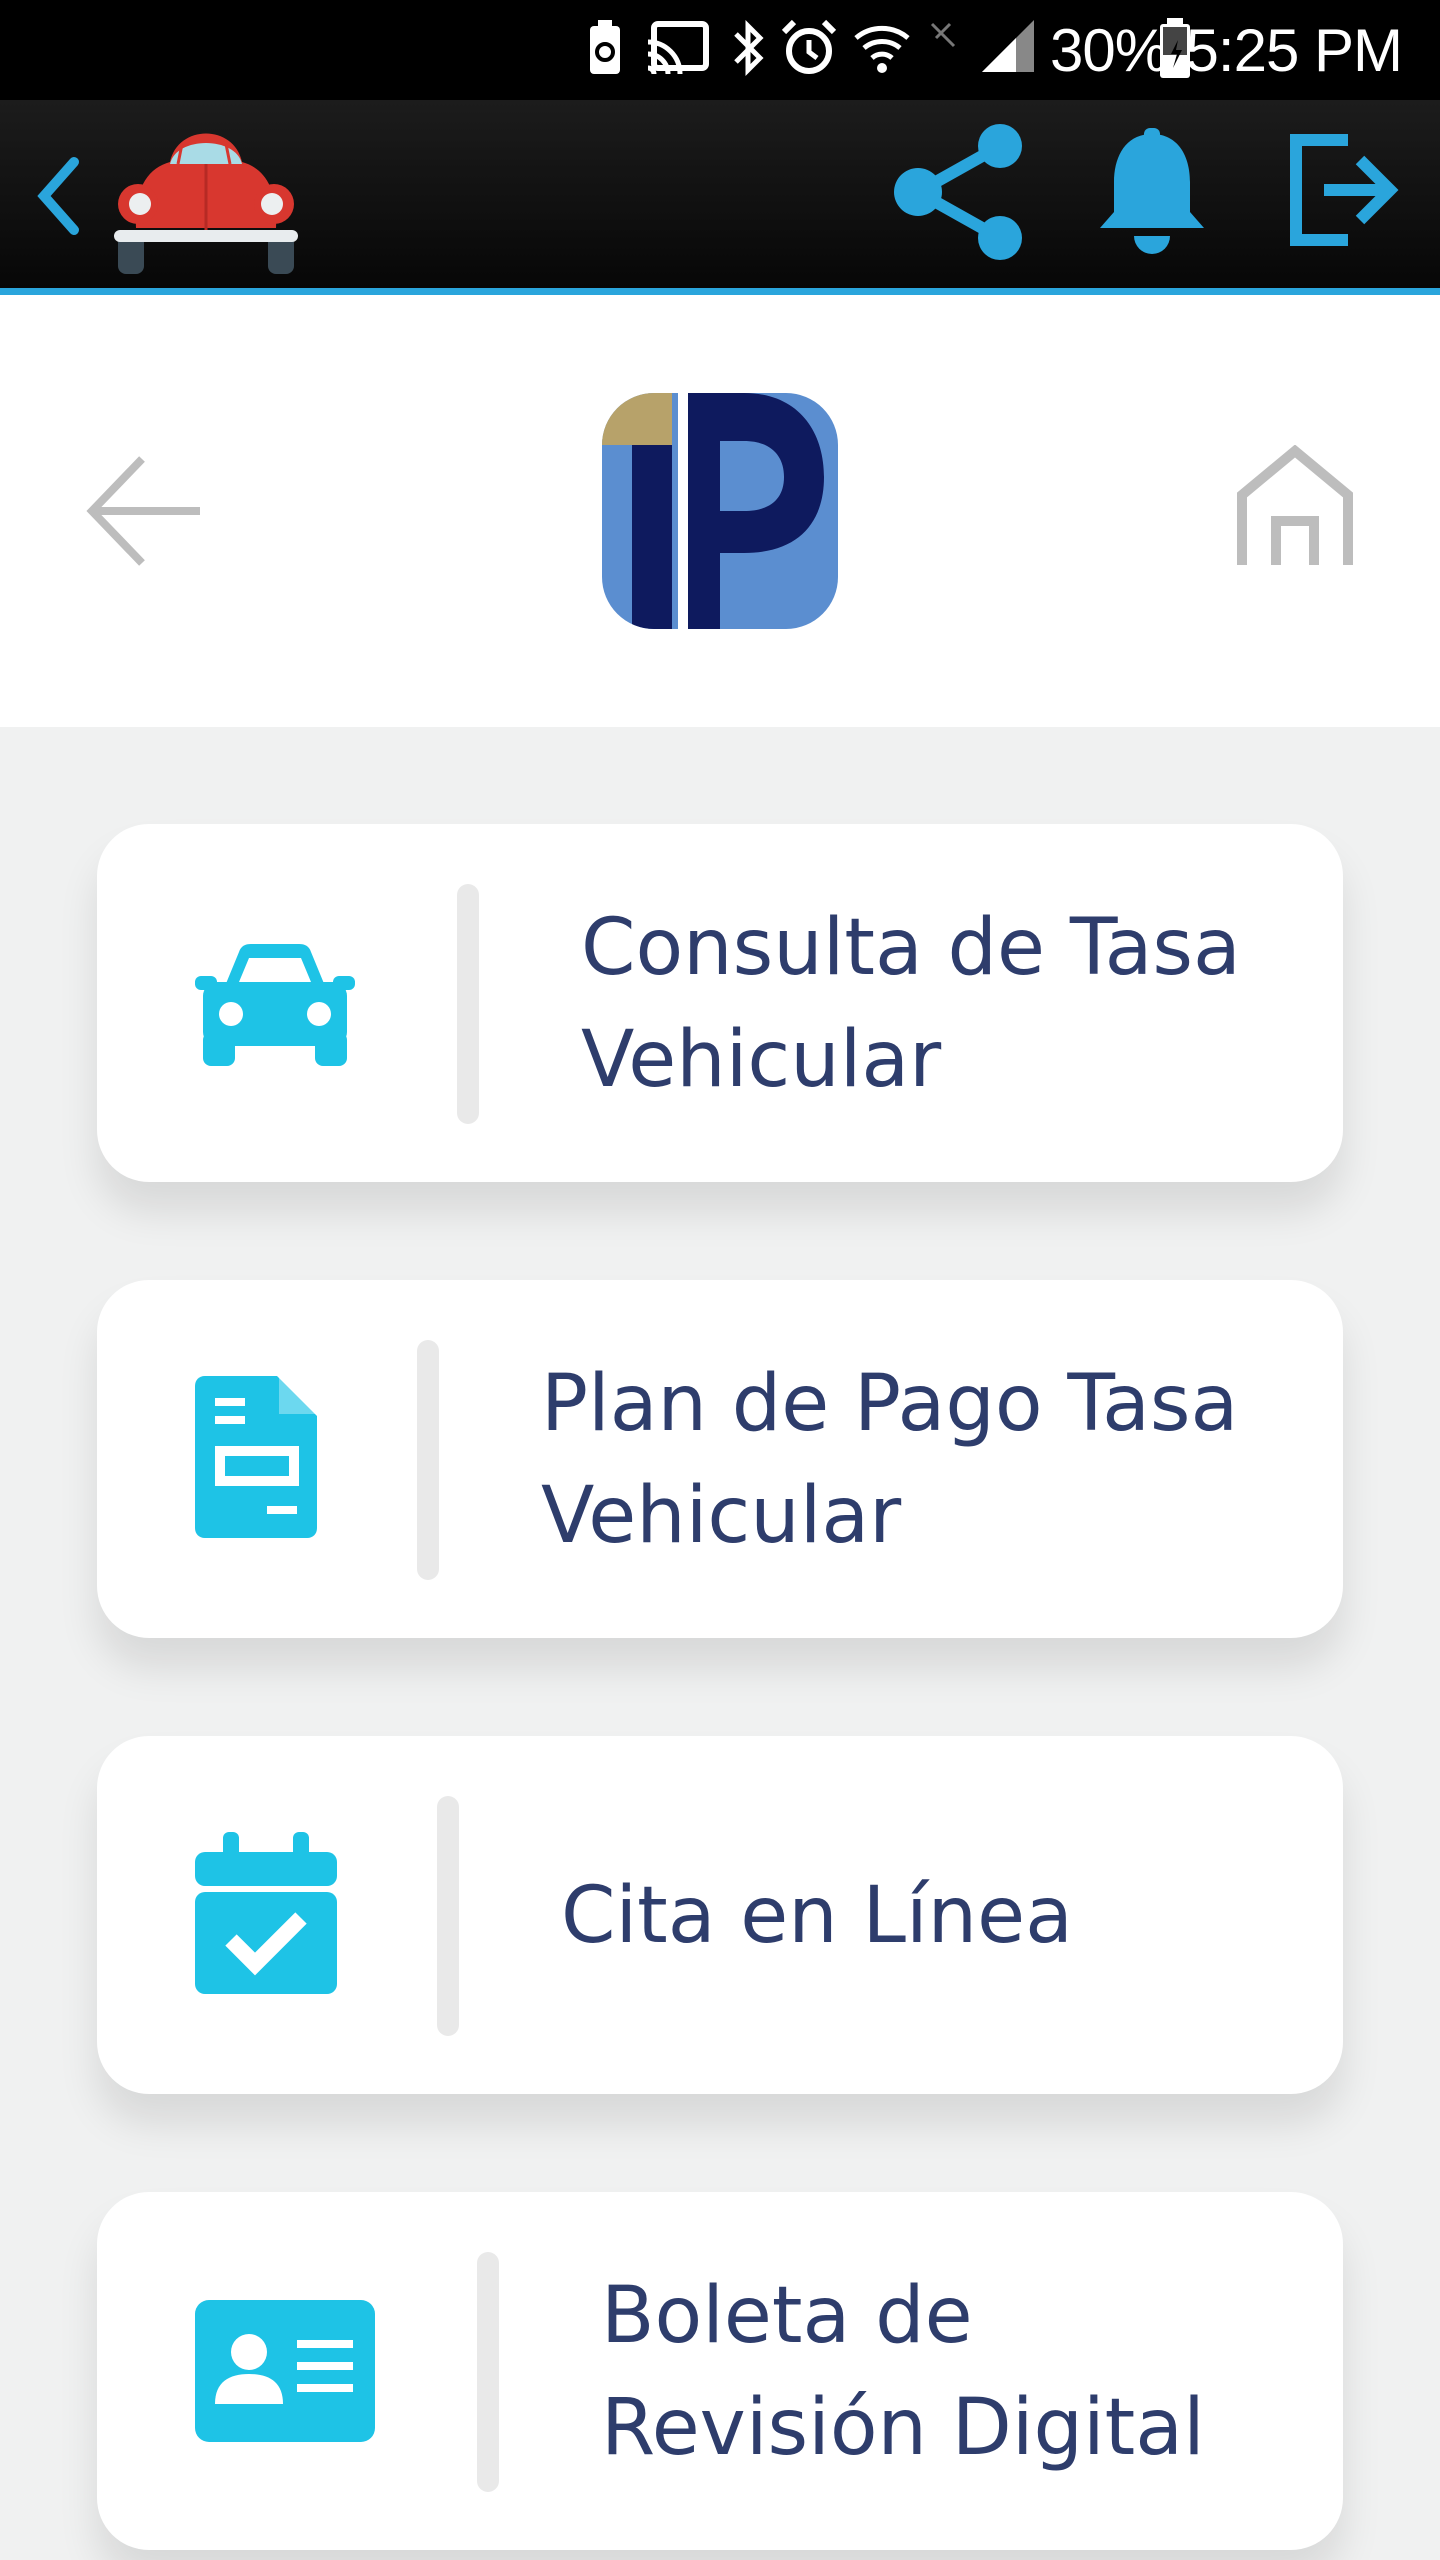  I want to click on cast-icon, so click(678, 48).